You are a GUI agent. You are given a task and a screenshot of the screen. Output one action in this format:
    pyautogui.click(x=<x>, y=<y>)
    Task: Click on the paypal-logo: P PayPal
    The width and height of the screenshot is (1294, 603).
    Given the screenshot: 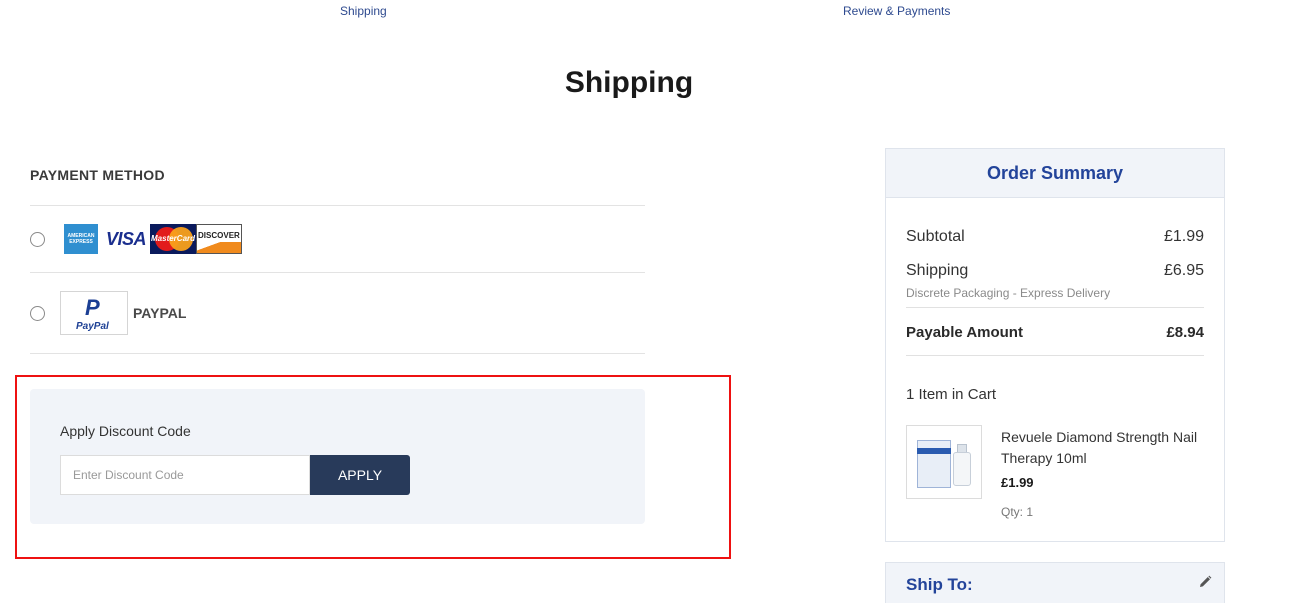 What is the action you would take?
    pyautogui.click(x=94, y=313)
    